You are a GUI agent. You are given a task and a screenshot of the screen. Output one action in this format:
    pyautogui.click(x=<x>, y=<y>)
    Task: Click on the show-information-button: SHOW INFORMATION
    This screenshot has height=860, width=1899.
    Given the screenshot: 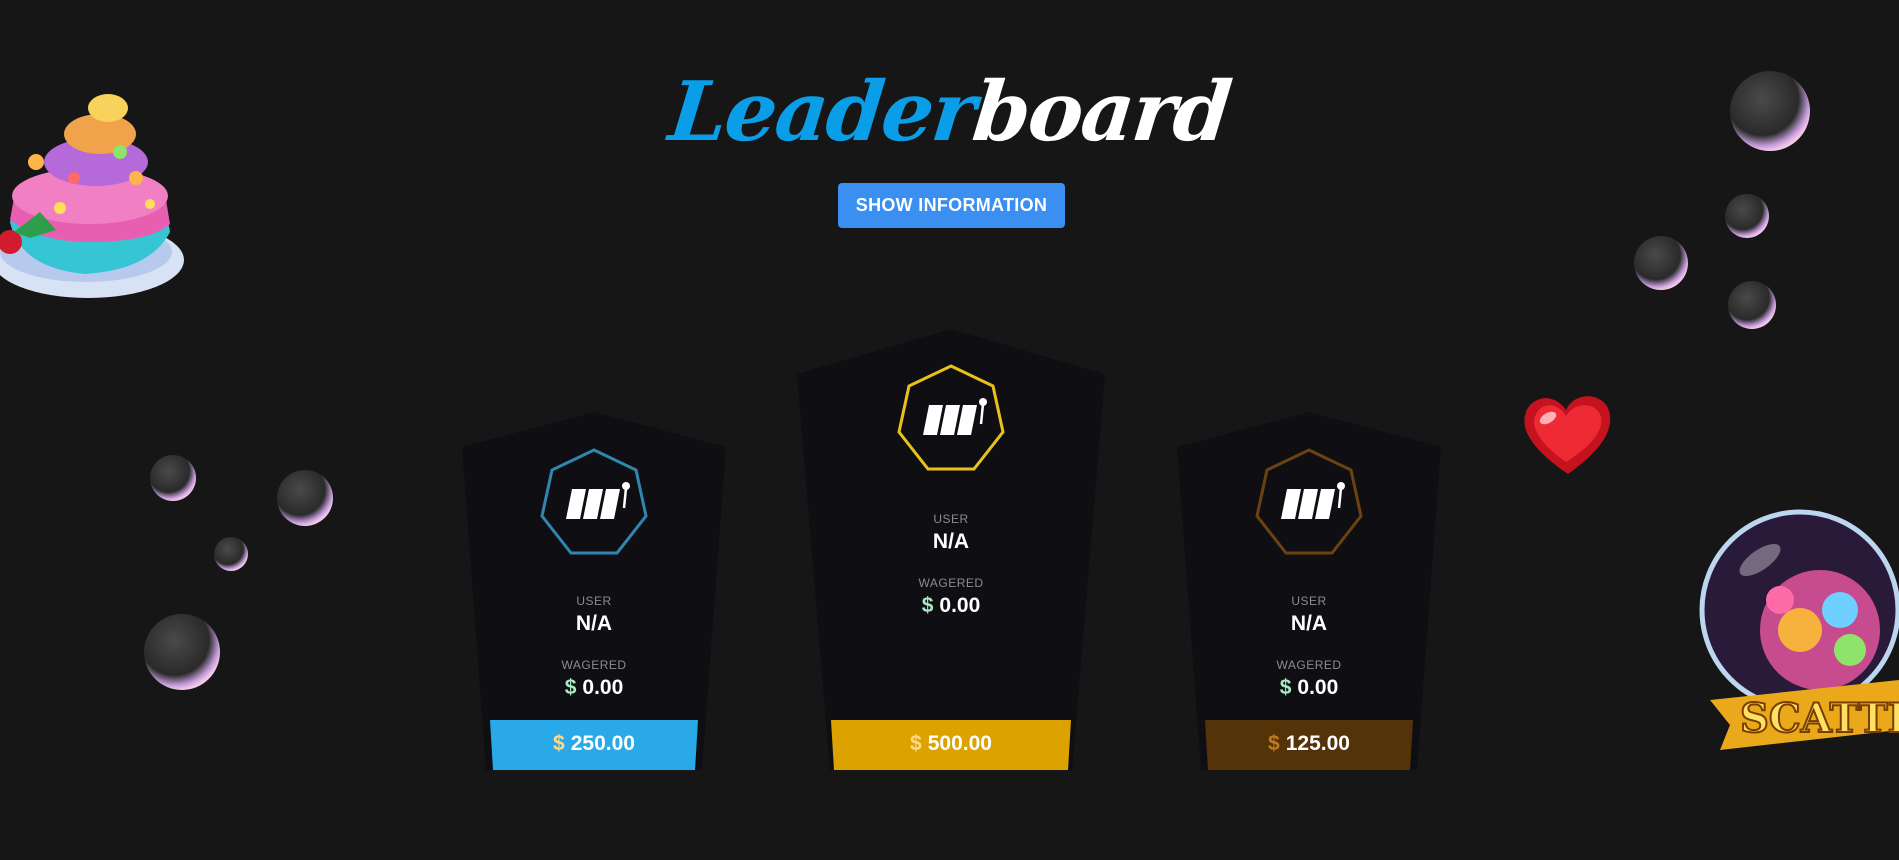 What is the action you would take?
    pyautogui.click(x=951, y=205)
    